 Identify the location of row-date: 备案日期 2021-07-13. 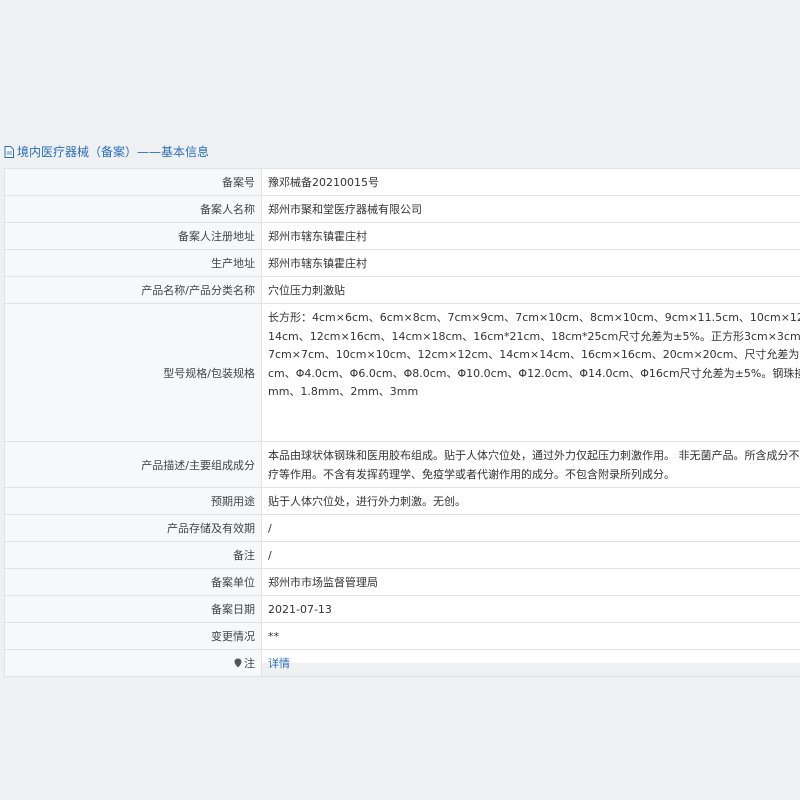
(402, 609).